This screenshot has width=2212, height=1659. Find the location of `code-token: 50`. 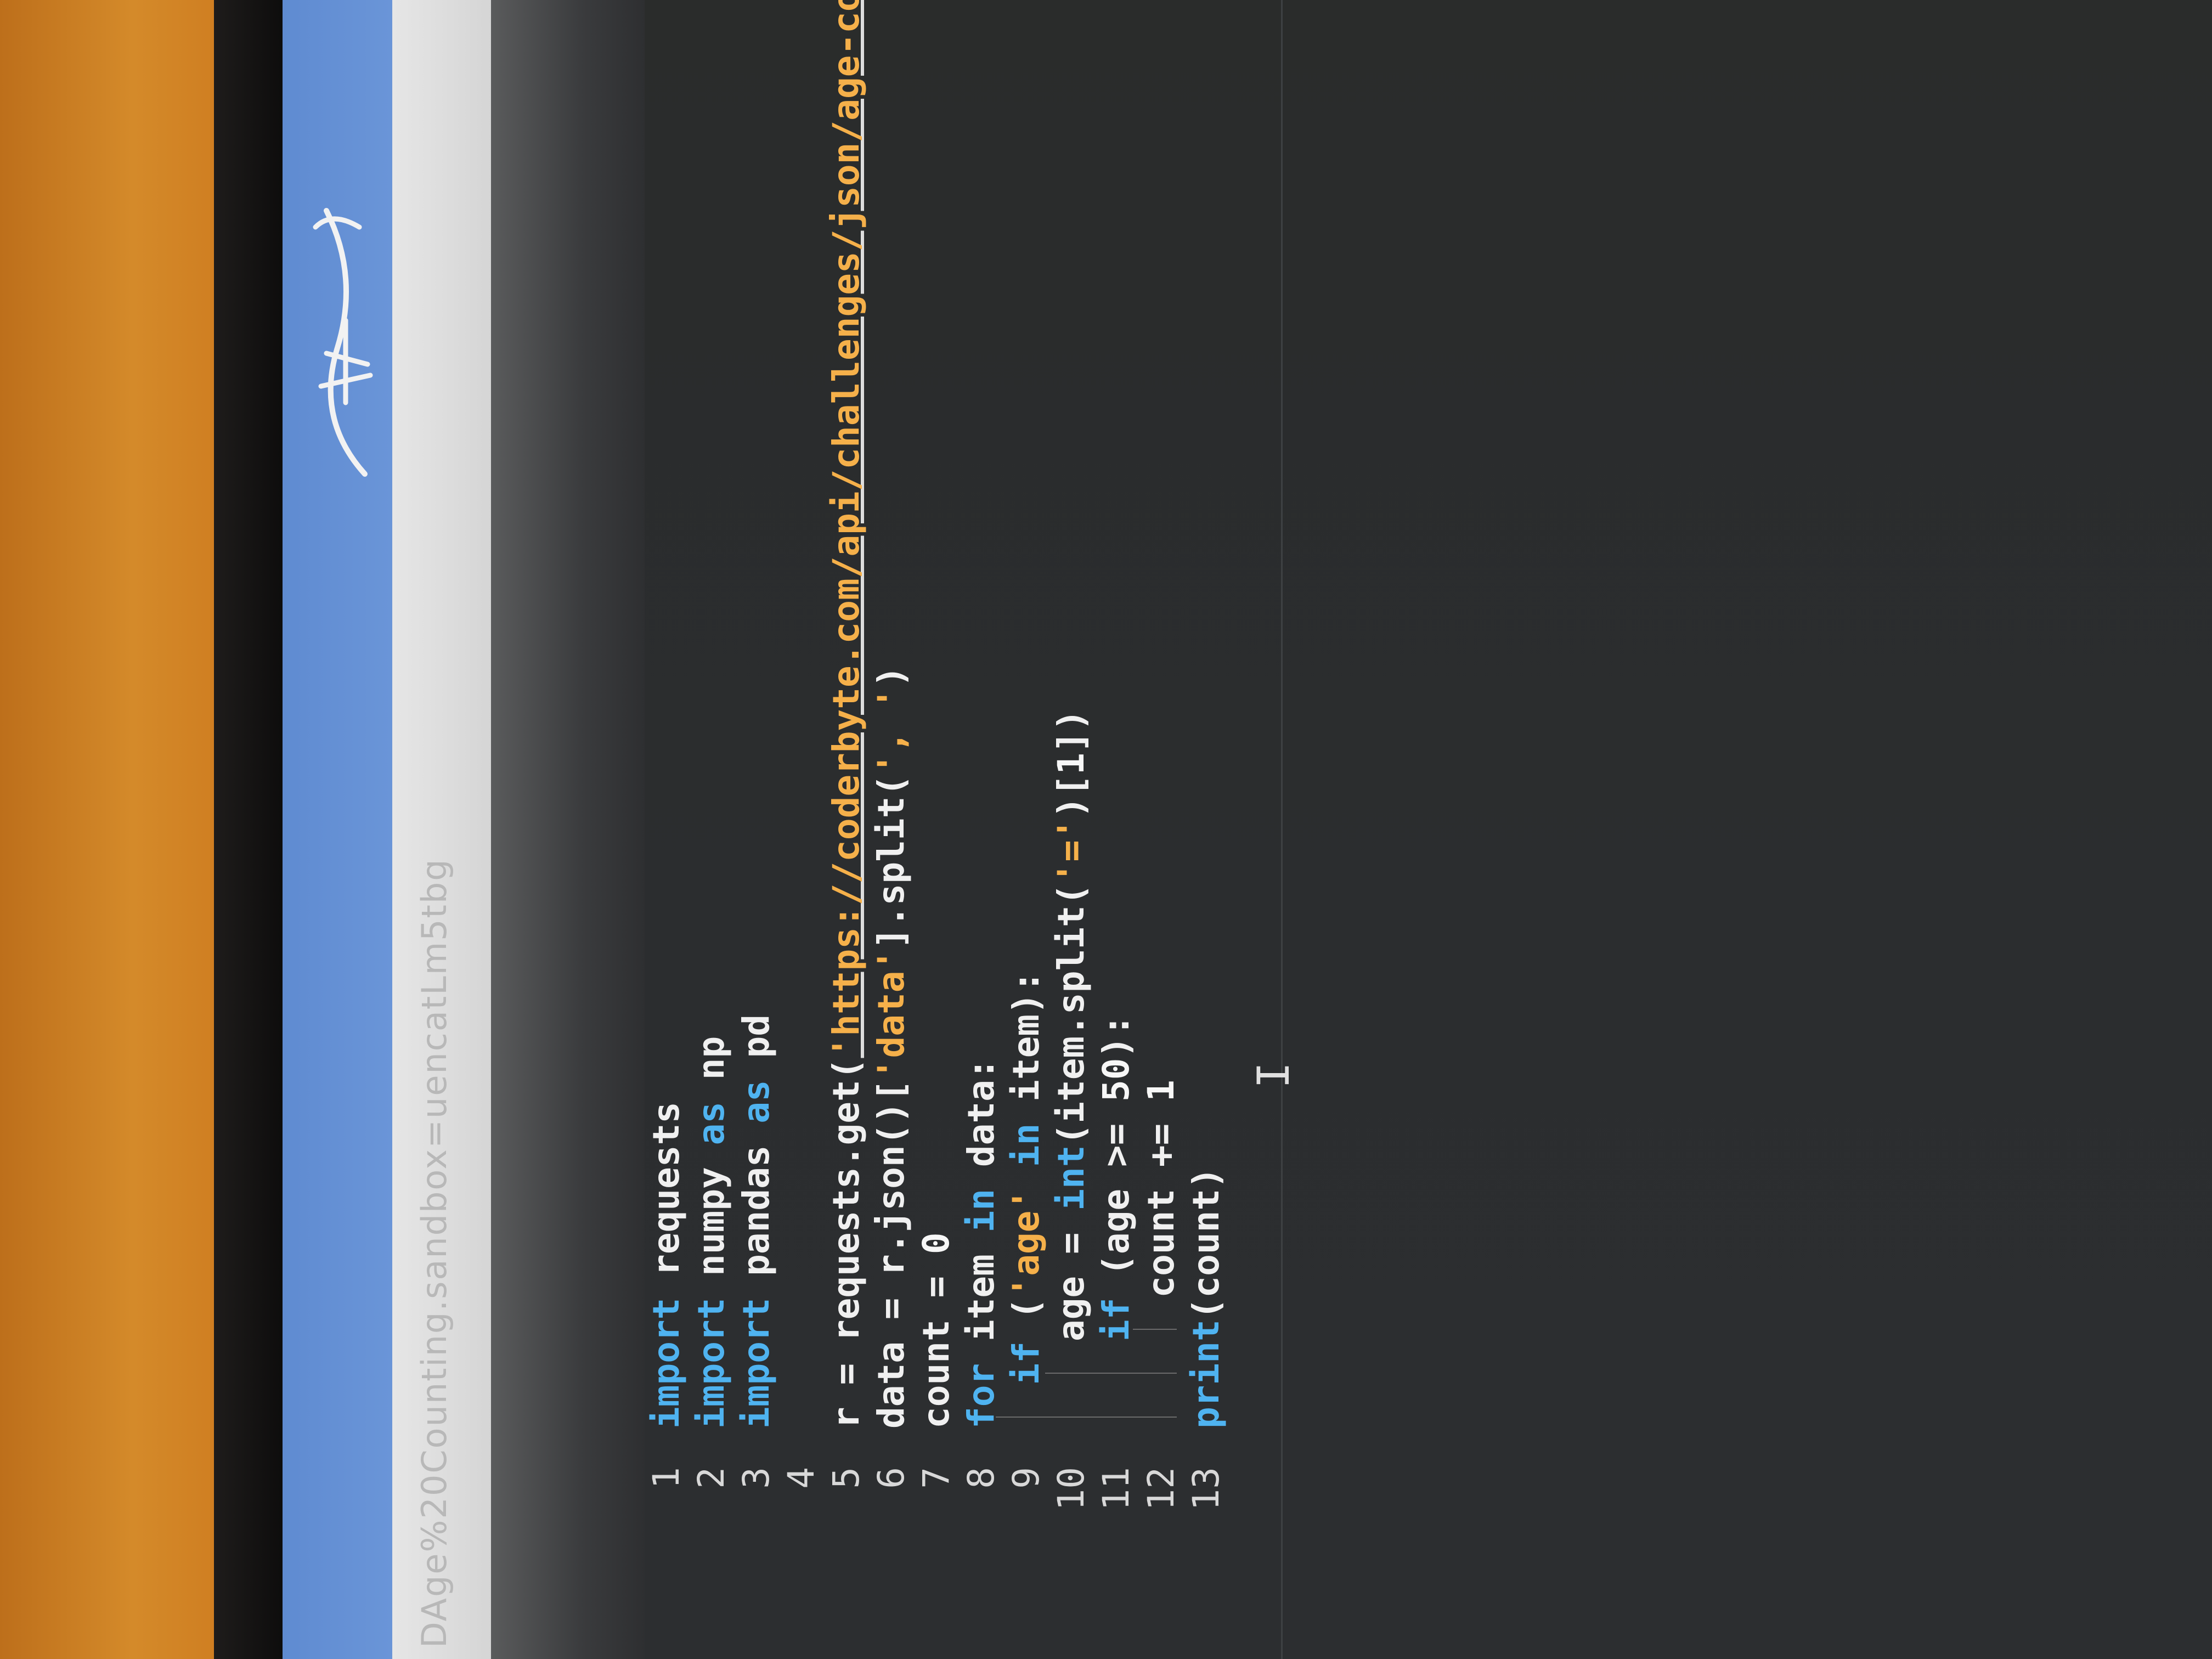

code-token: 50 is located at coordinates (1116, 1080).